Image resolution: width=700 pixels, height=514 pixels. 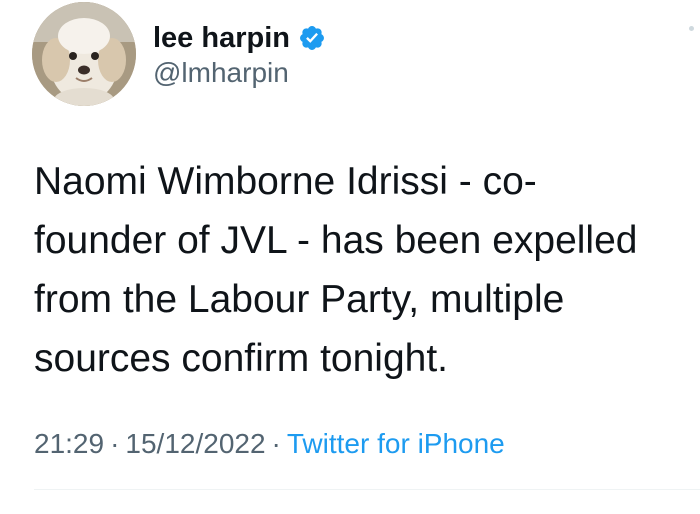 I want to click on display-name: lee harpin, so click(x=221, y=38).